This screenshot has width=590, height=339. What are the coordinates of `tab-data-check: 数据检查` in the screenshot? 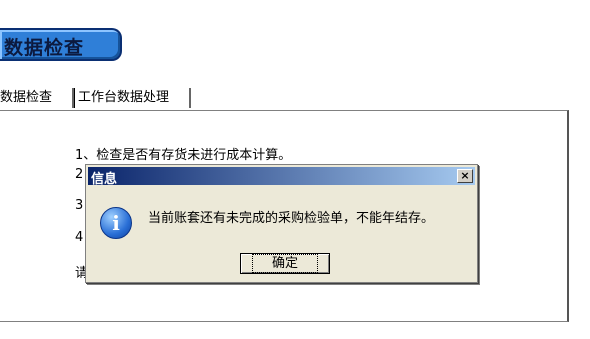 It's located at (37, 98).